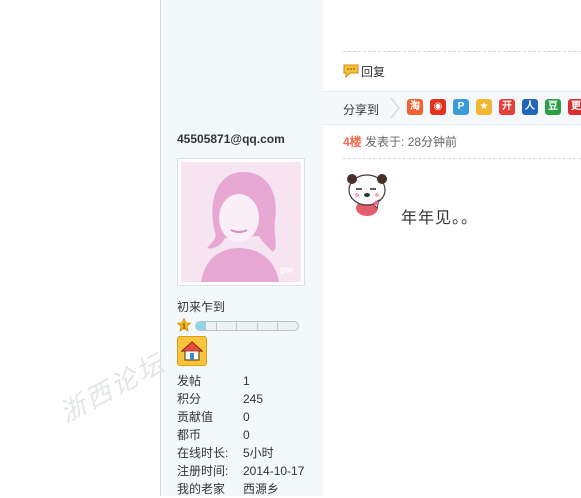 The image size is (581, 498). I want to click on stat-row: 我的老家 西源乡, so click(252, 489).